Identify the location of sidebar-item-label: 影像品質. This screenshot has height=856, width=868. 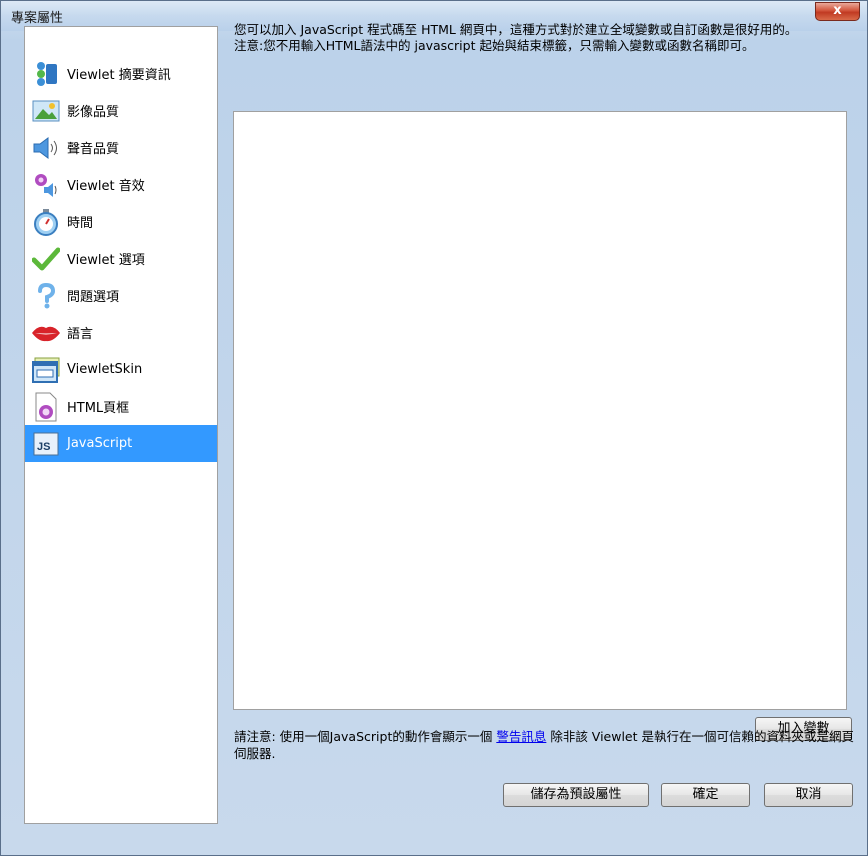
(93, 112).